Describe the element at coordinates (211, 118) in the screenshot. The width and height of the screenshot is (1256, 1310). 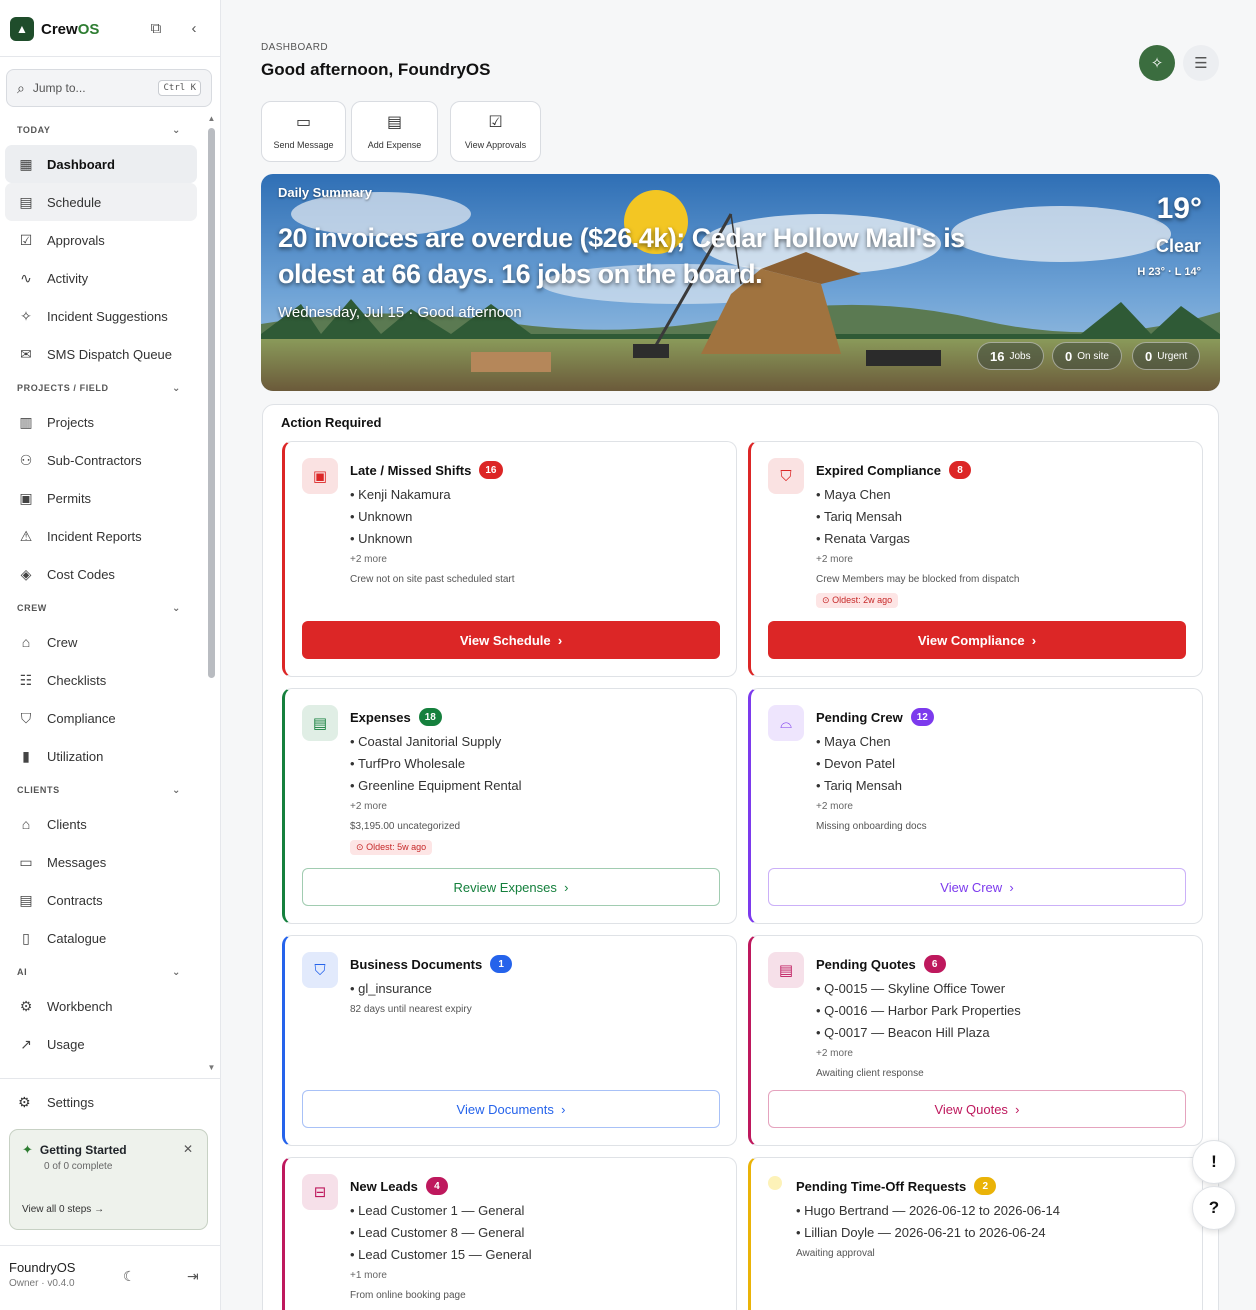
I see `scroll-up-icon: ▲` at that location.